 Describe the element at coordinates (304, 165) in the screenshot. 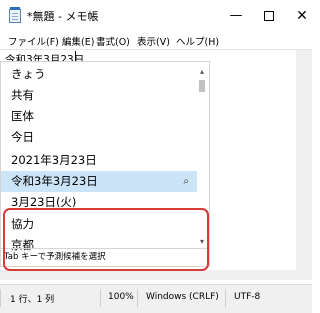

I see `vertical-scrollbar` at that location.